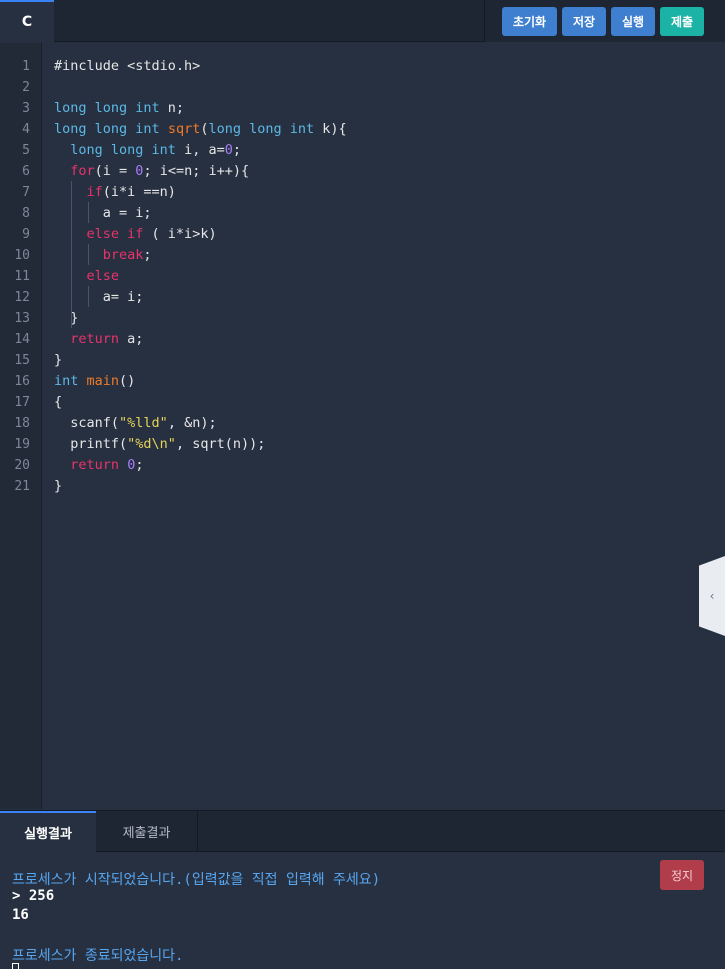 The height and width of the screenshot is (969, 725). What do you see at coordinates (172, 108) in the screenshot?
I see `code-token: n;` at bounding box center [172, 108].